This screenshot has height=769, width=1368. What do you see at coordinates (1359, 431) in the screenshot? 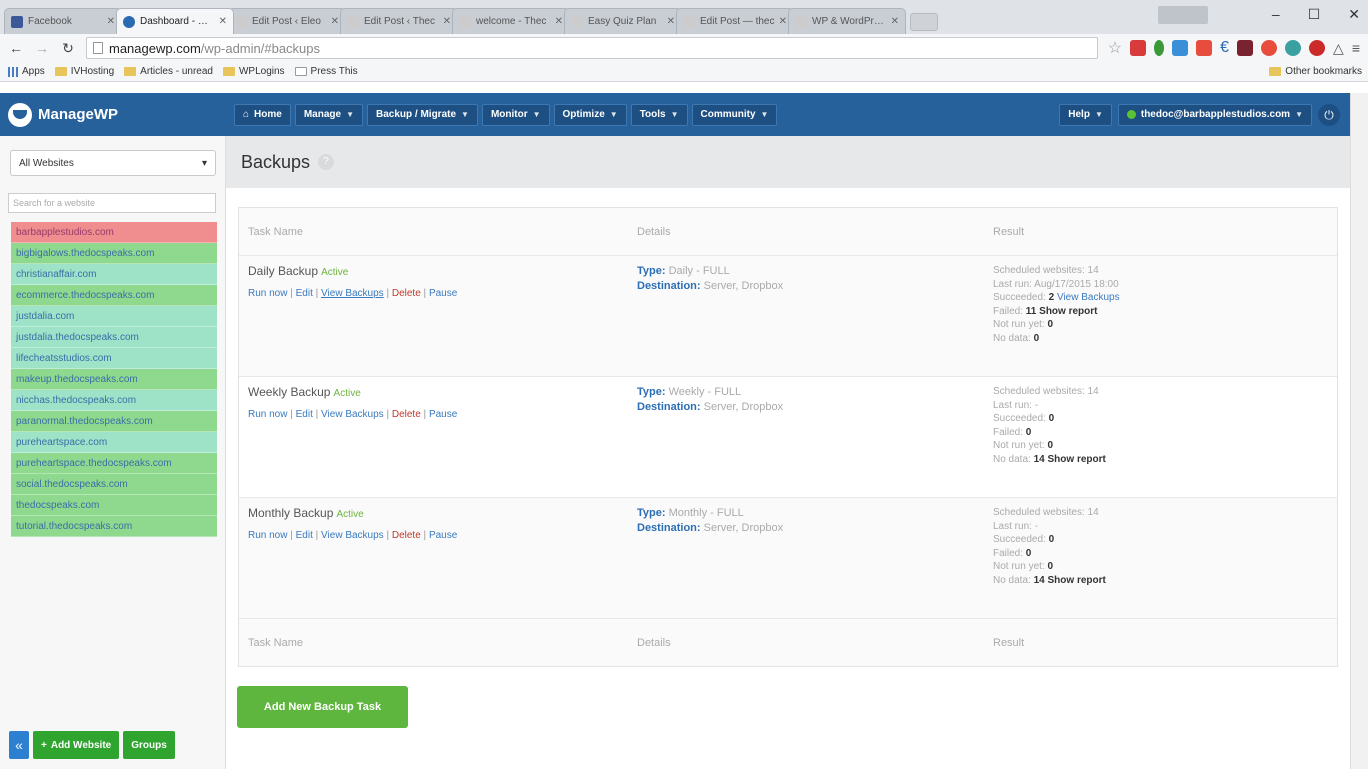
I see `page-scrollbar` at bounding box center [1359, 431].